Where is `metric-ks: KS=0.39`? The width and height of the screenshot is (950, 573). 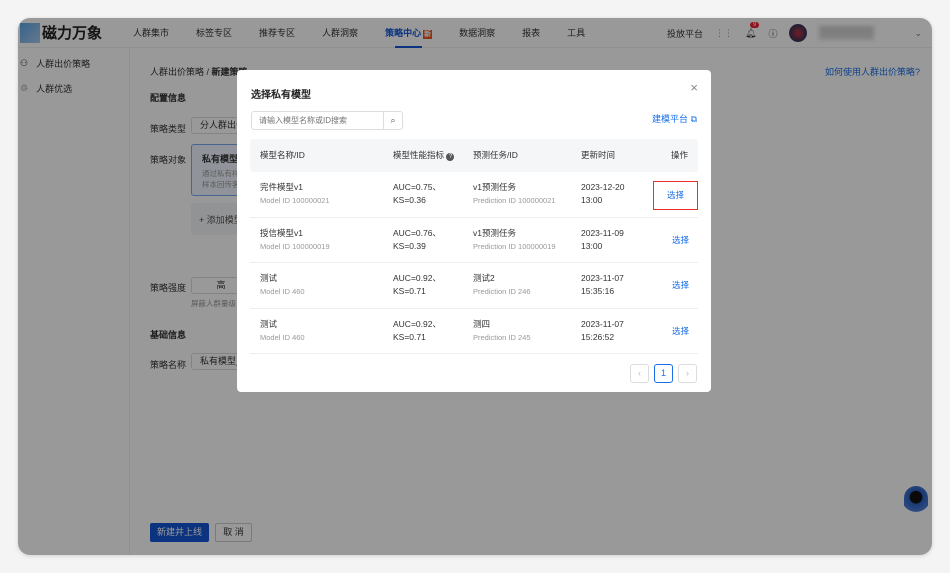
metric-ks: KS=0.39 is located at coordinates (409, 245).